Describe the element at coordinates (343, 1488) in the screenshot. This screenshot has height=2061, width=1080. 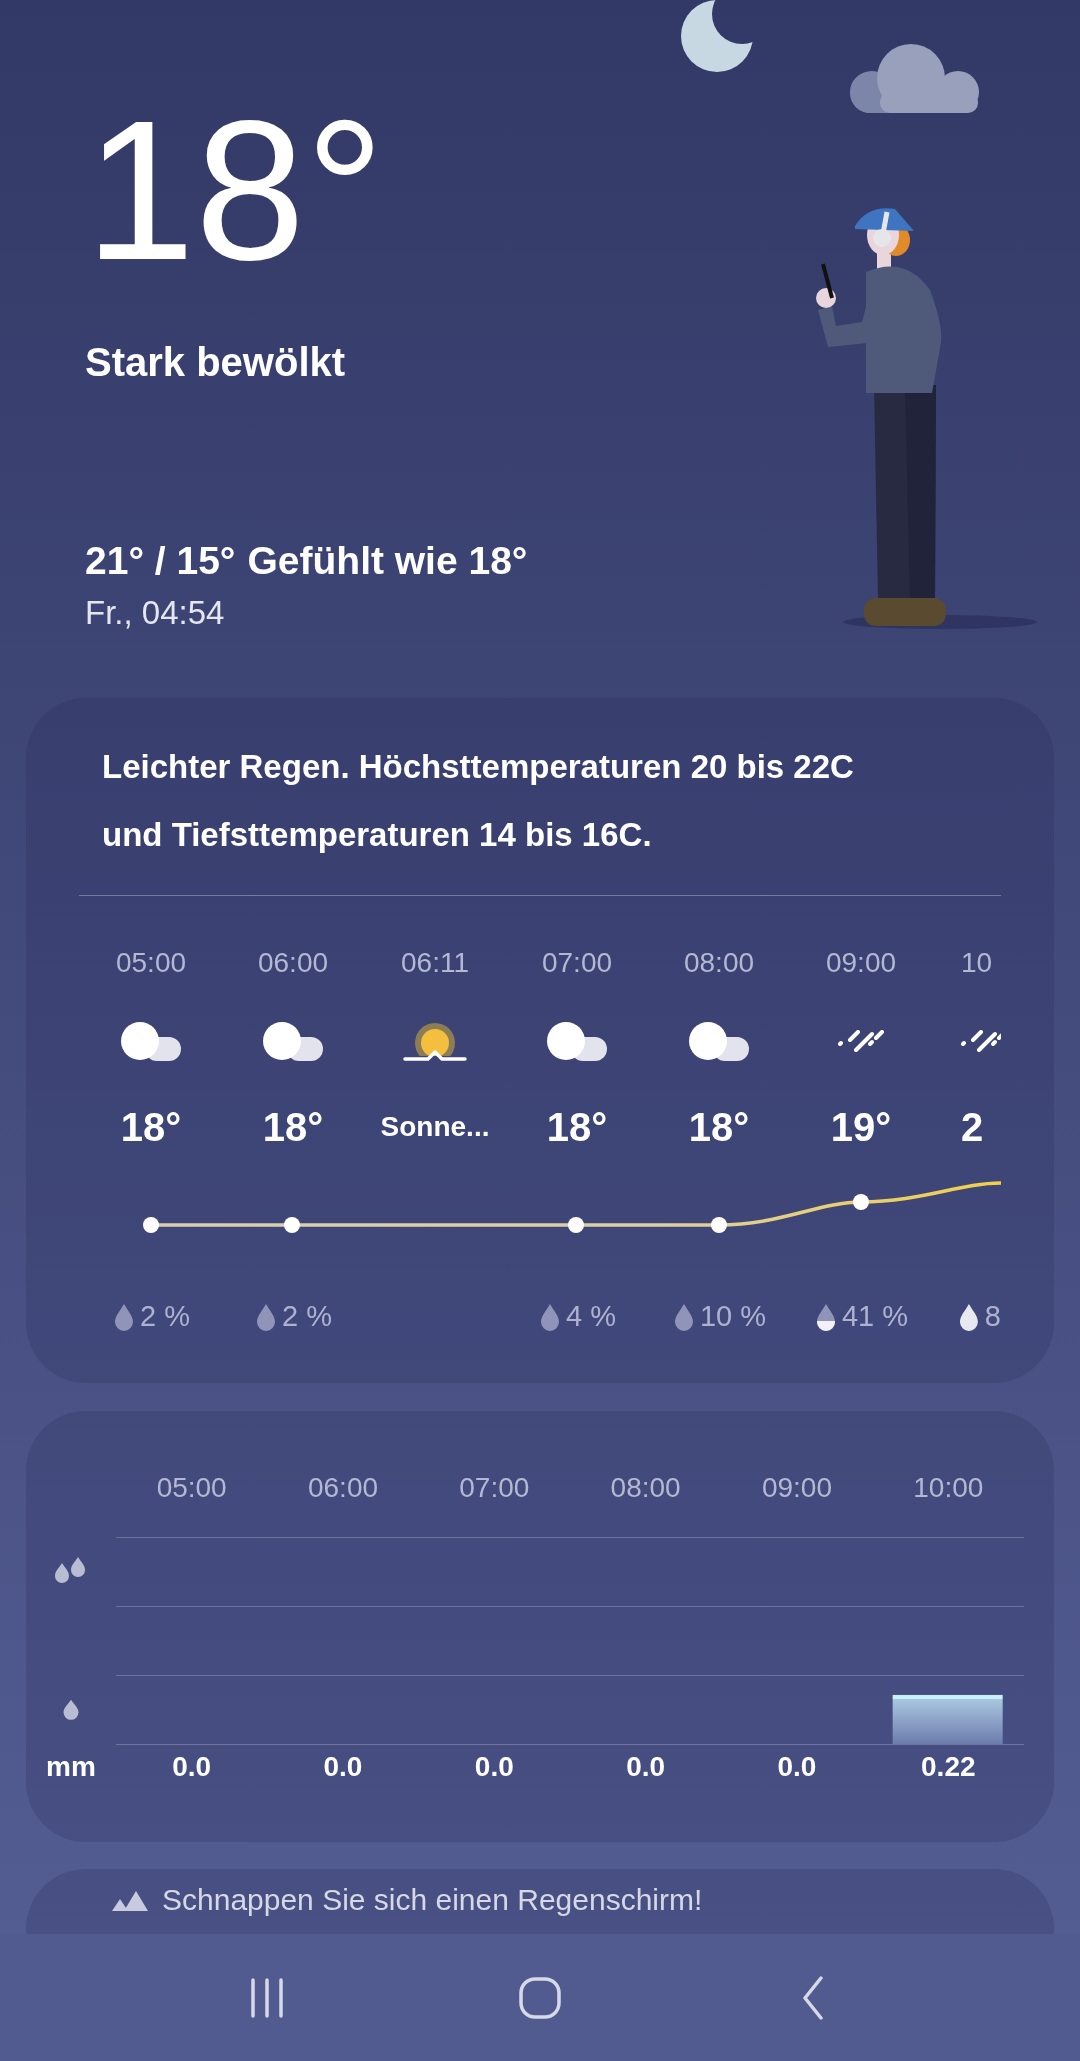
I see `axis-label: 06:00` at that location.